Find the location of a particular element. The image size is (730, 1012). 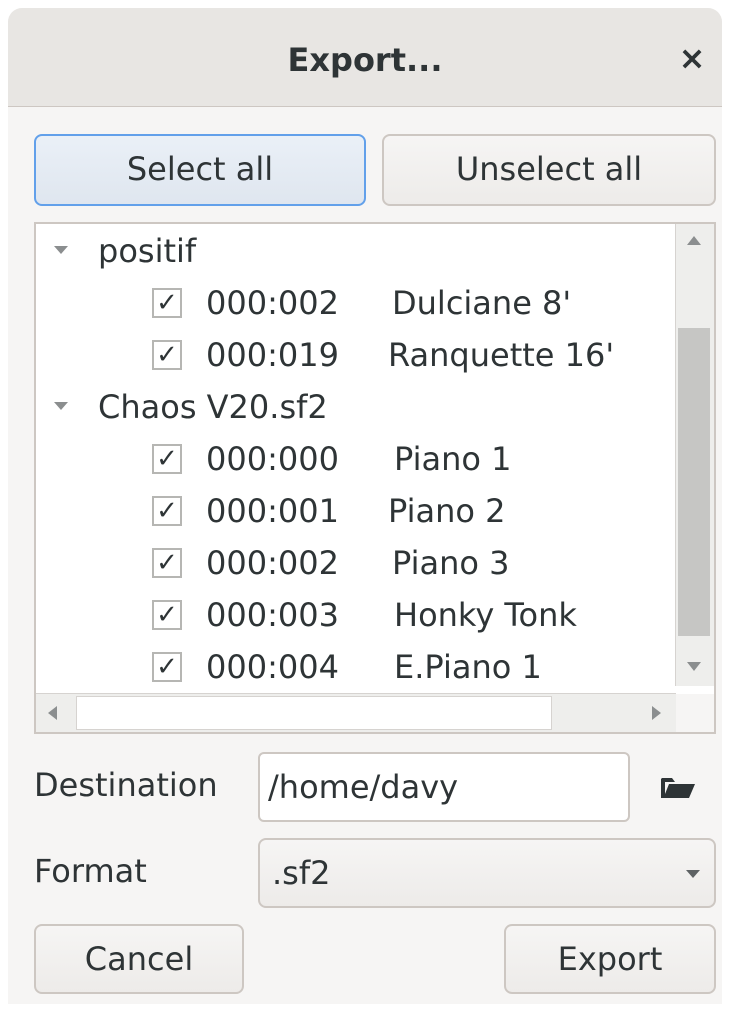

unselect-all-button: Unselect all is located at coordinates (549, 170).